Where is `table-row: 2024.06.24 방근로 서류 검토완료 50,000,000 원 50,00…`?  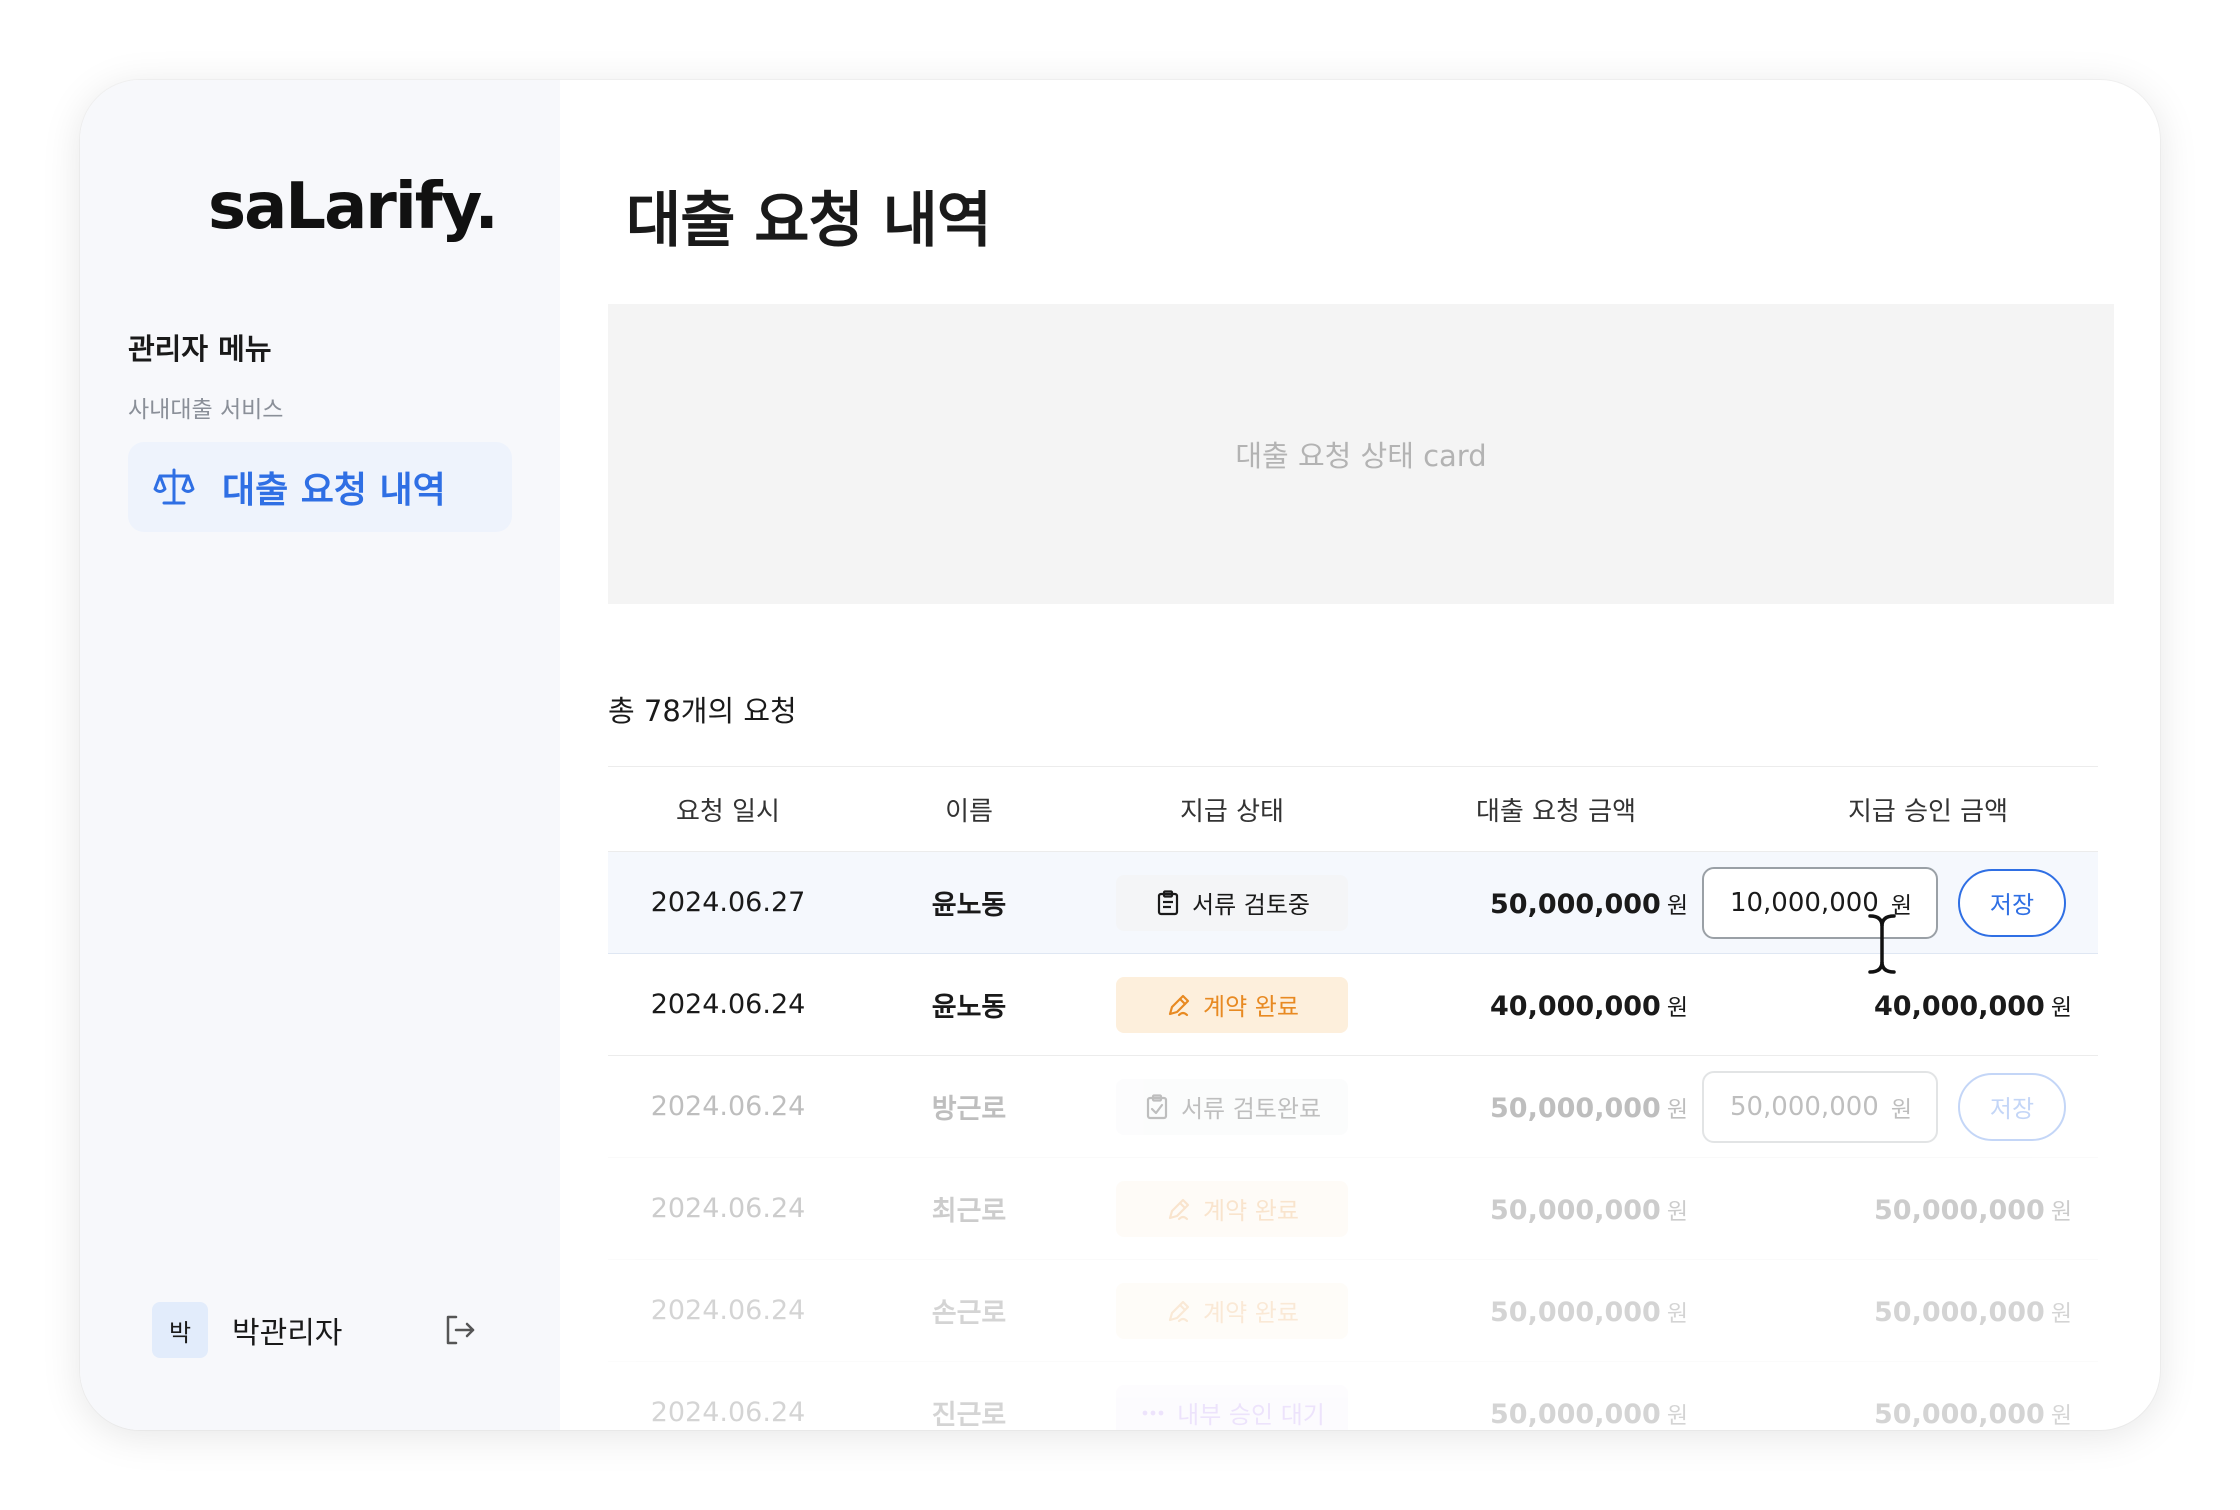 table-row: 2024.06.24 방근로 서류 검토완료 50,000,000 원 50,00… is located at coordinates (1353, 1107).